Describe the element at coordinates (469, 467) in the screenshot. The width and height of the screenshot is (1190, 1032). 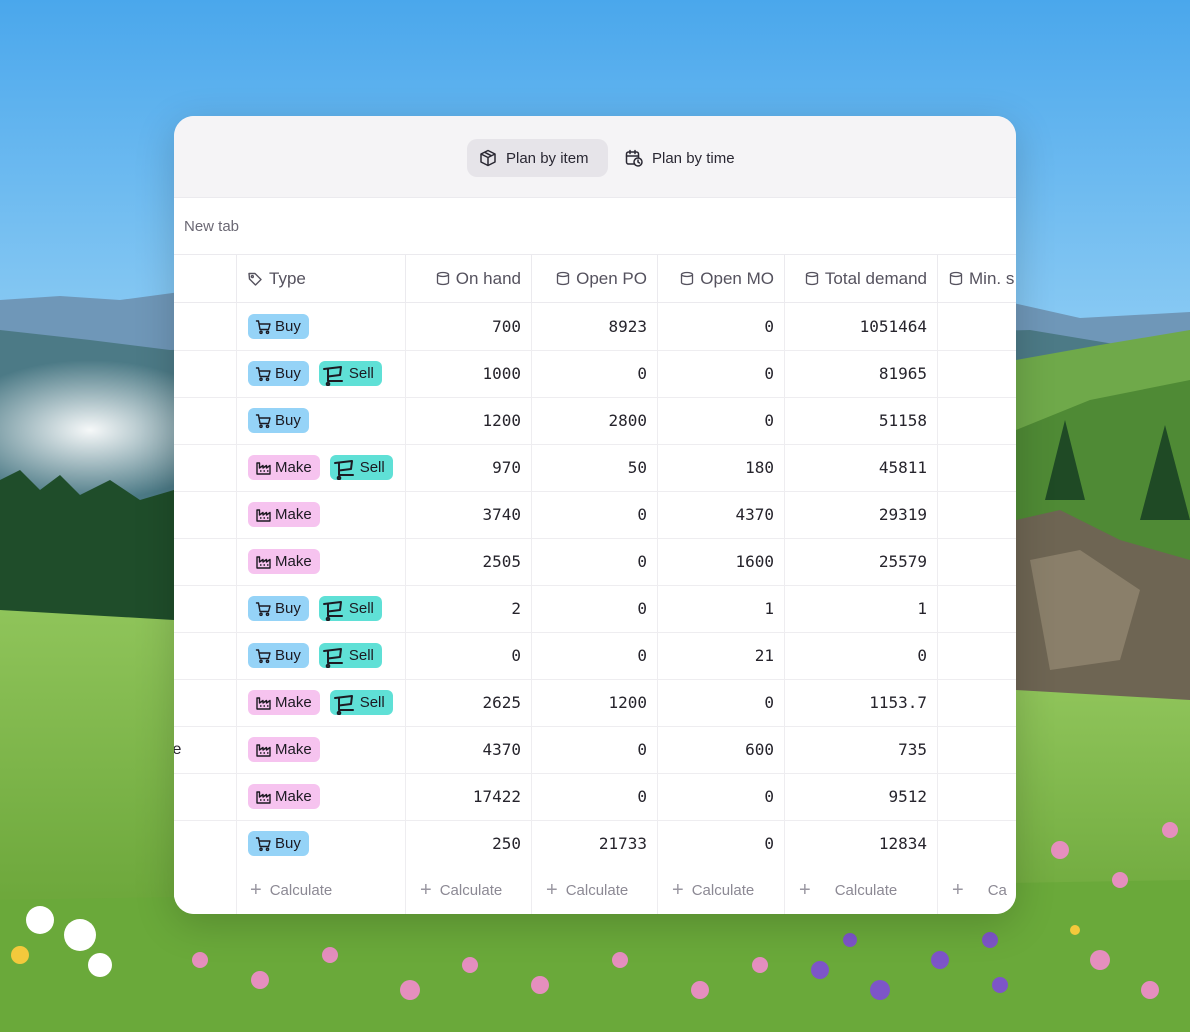
I see `cell-on-hand: 970` at that location.